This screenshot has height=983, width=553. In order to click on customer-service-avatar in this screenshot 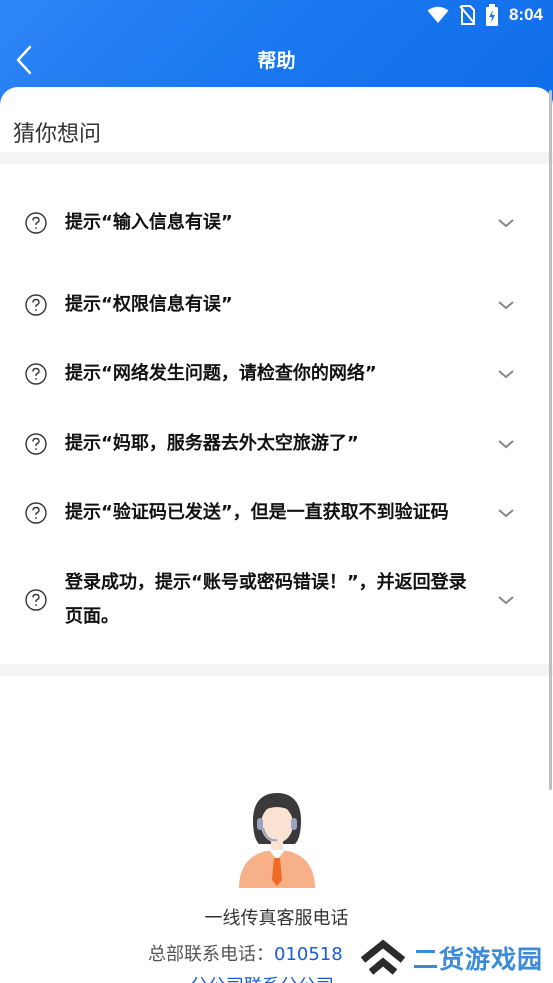, I will do `click(277, 840)`.